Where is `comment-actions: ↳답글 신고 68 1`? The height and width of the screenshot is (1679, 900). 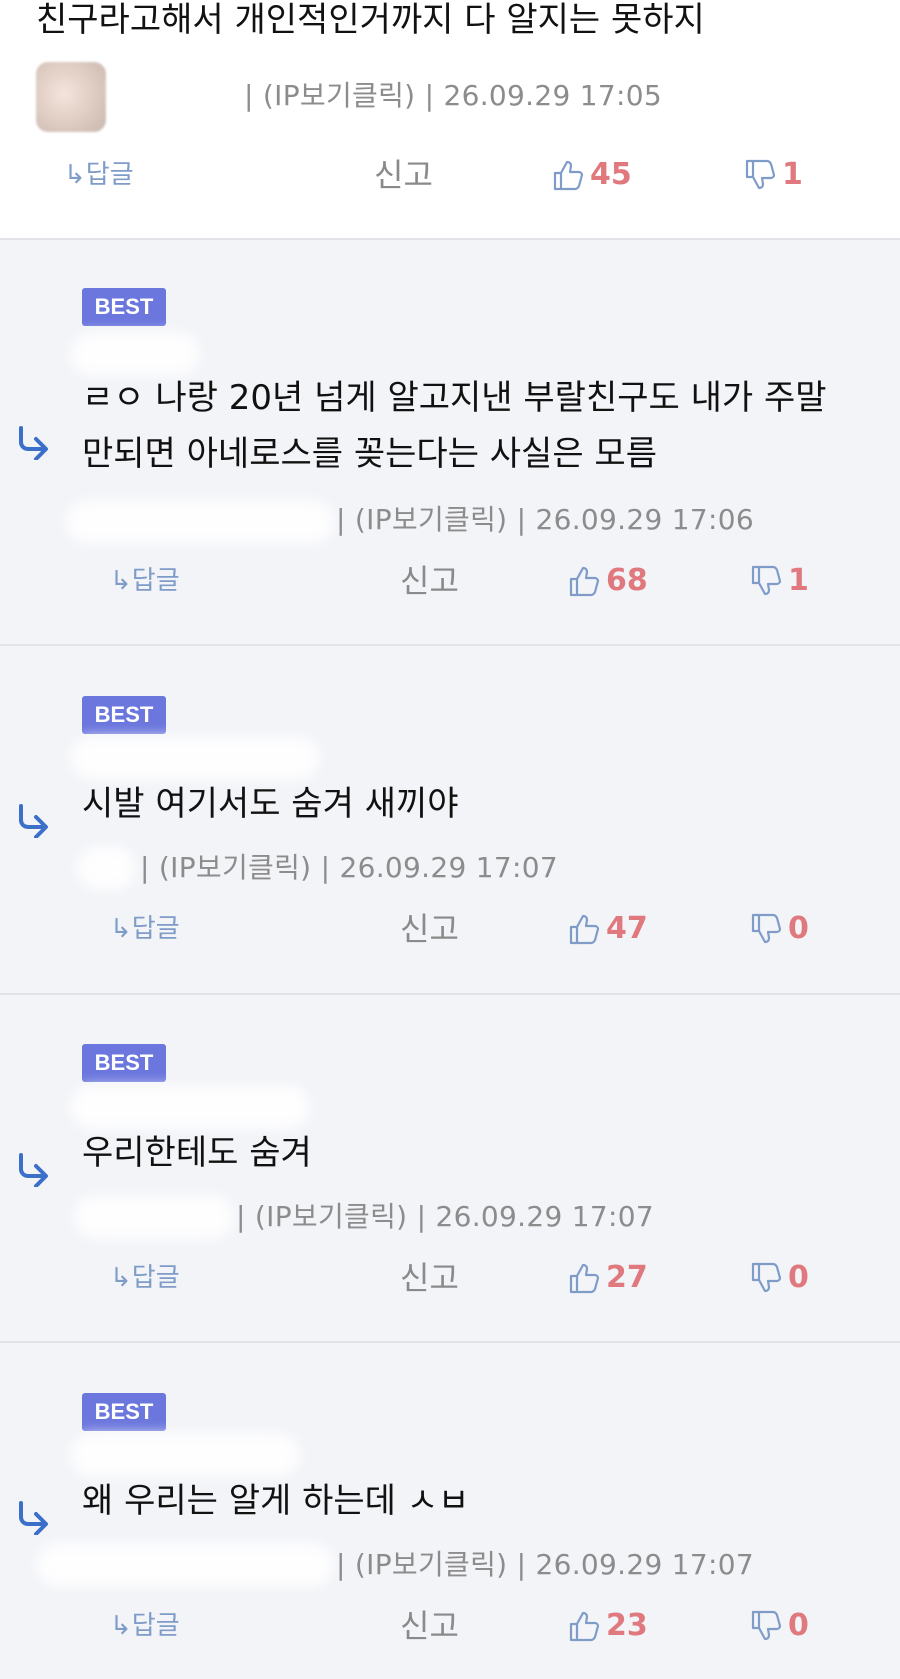 comment-actions: ↳답글 신고 68 1 is located at coordinates (450, 581).